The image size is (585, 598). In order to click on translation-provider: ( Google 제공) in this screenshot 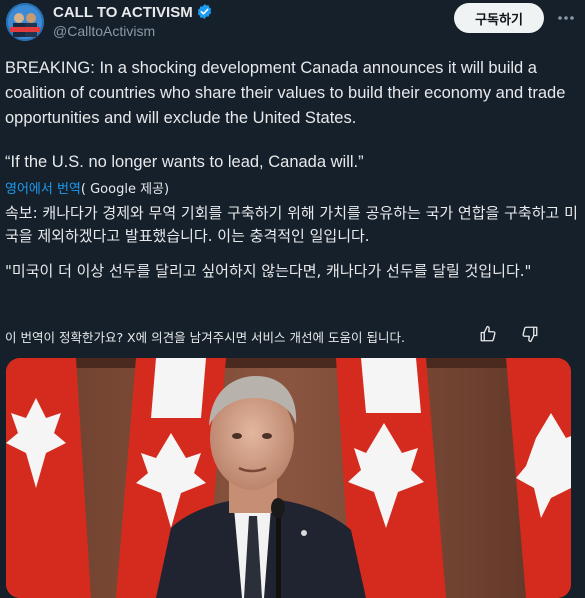, I will do `click(125, 189)`.